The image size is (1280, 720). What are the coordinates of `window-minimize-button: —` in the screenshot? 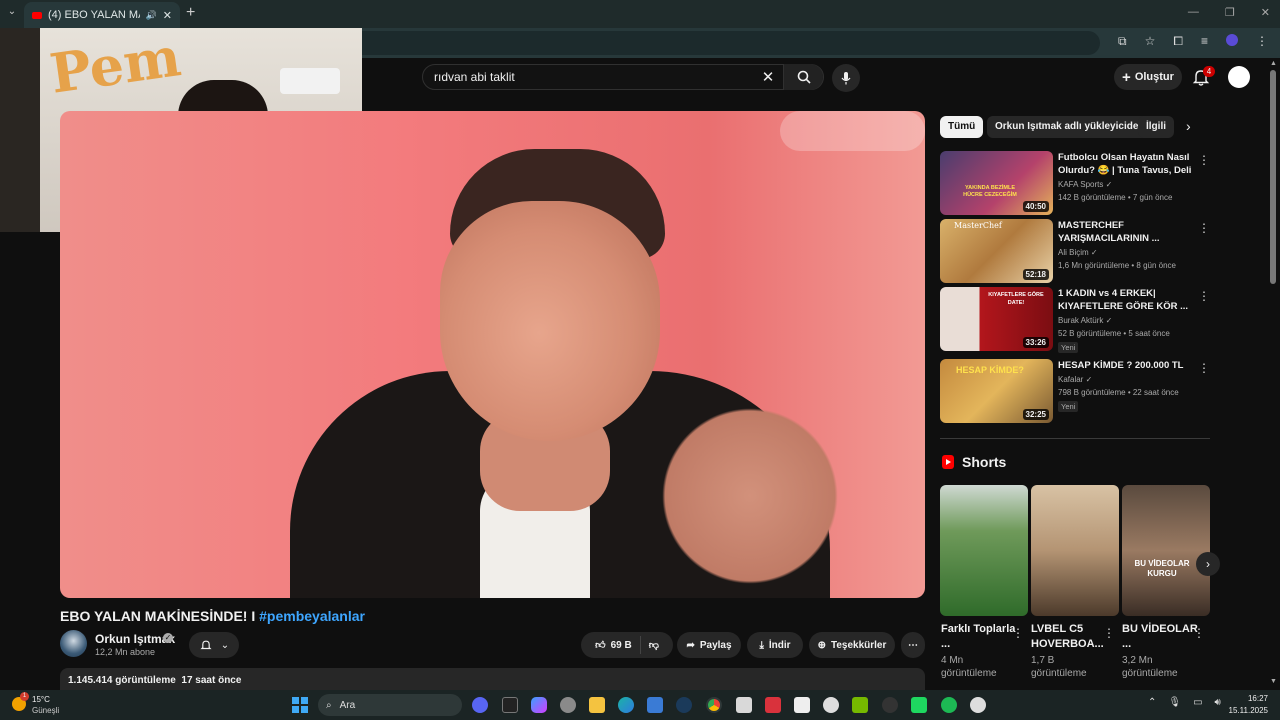 It's located at (1193, 12).